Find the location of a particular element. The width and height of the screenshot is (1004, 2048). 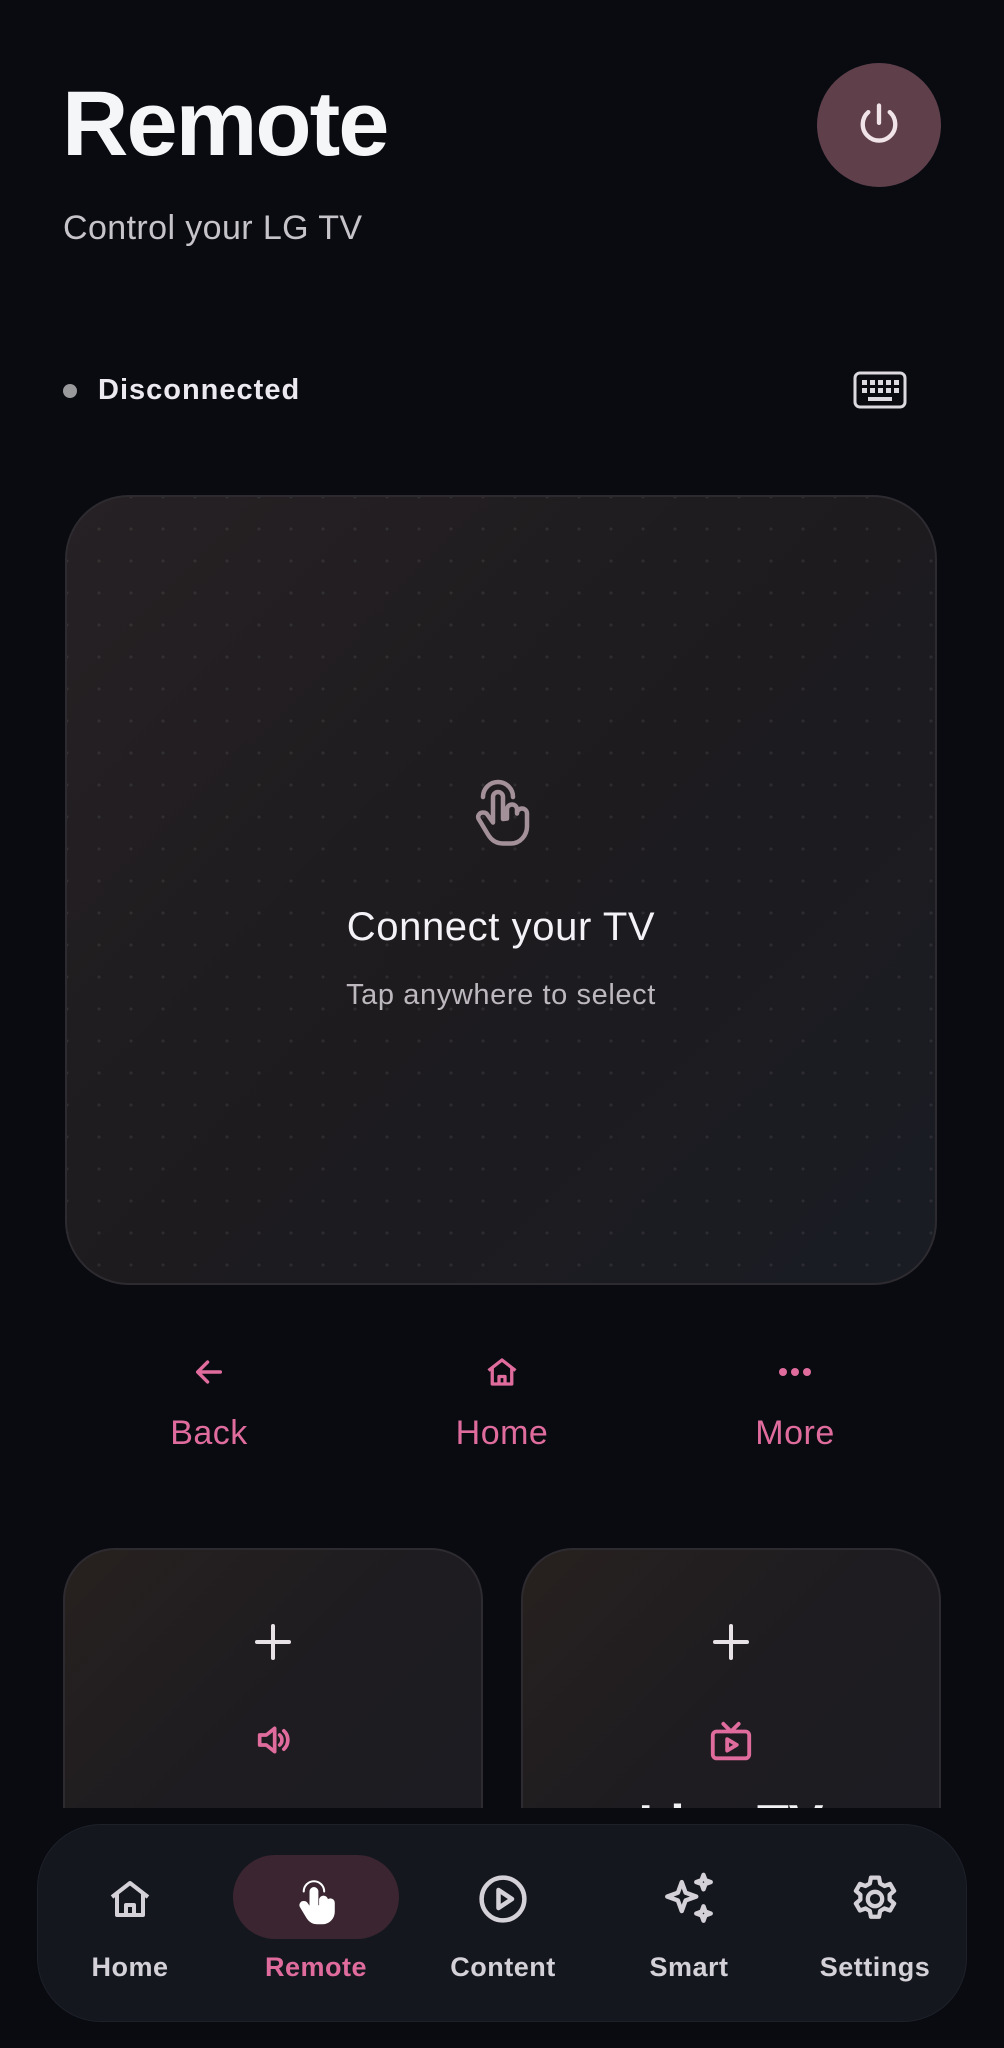

live-tv-label: Live TV is located at coordinates (731, 1801).